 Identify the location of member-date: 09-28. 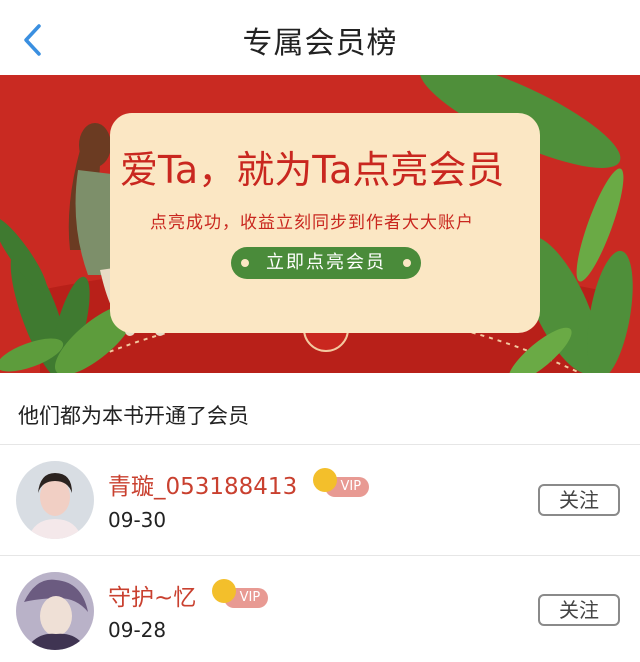
(137, 630).